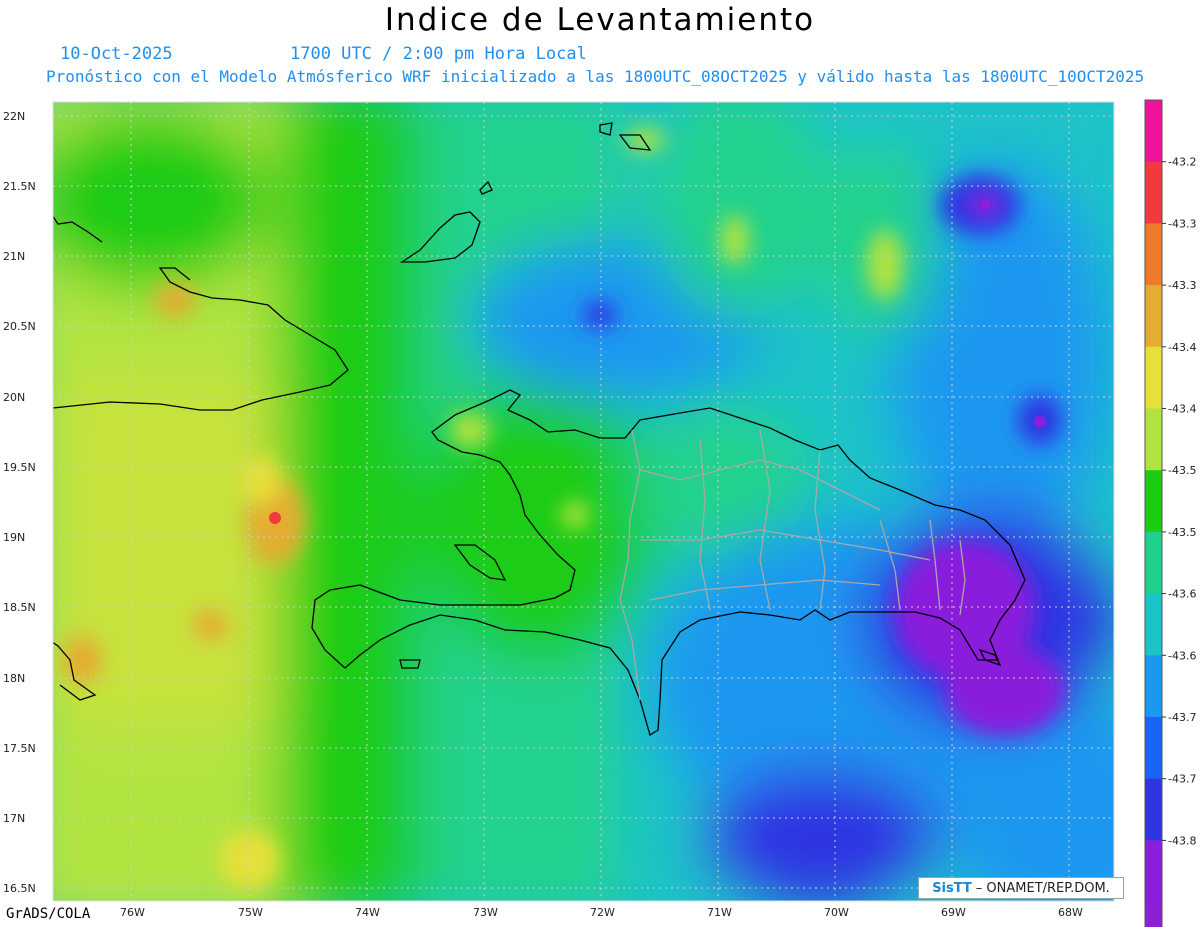 This screenshot has height=927, width=1200. What do you see at coordinates (953, 912) in the screenshot?
I see `x-tick-label: 69W` at bounding box center [953, 912].